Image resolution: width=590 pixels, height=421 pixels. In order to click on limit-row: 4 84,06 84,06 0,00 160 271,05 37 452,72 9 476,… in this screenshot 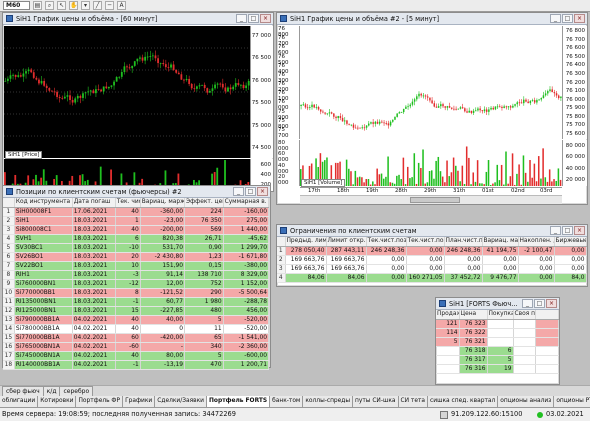, I will do `click(432, 278)`.